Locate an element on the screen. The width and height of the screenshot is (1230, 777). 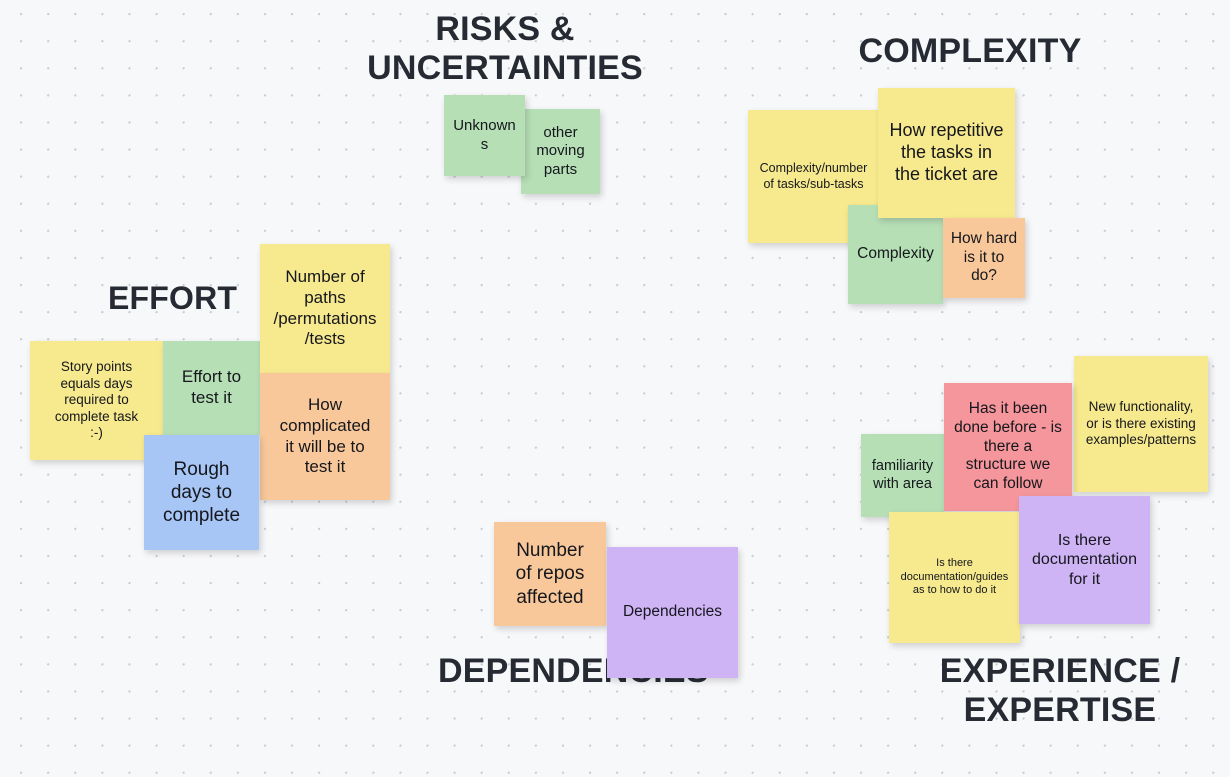
sticky-note-text: Dependencies is located at coordinates (672, 612).